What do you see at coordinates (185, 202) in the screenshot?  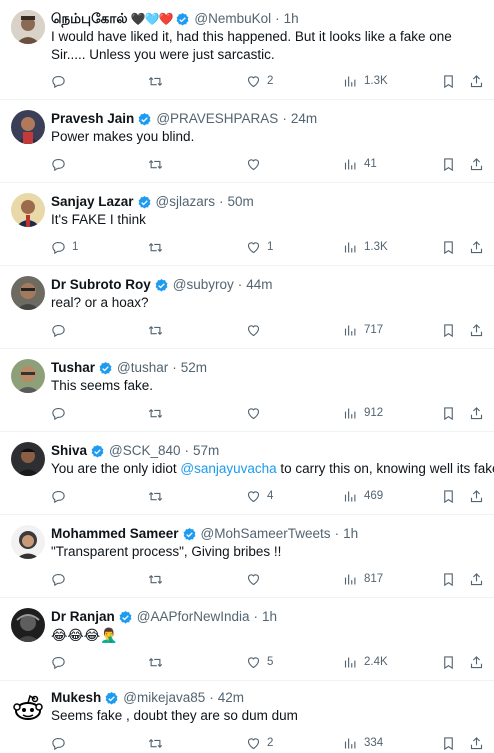 I see `author-handle: @sjlazars` at bounding box center [185, 202].